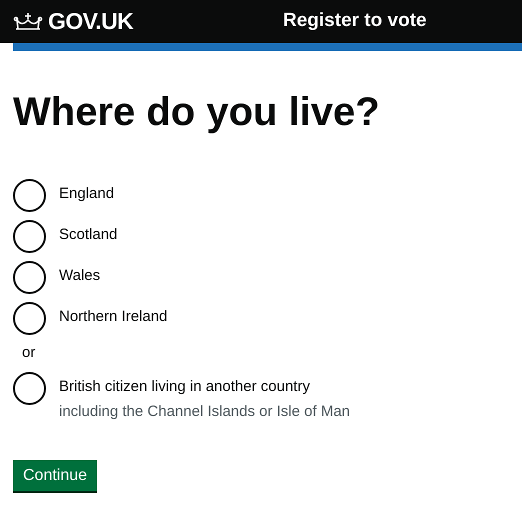 Image resolution: width=522 pixels, height=527 pixels. I want to click on page-heading: Where do you live?, so click(197, 112).